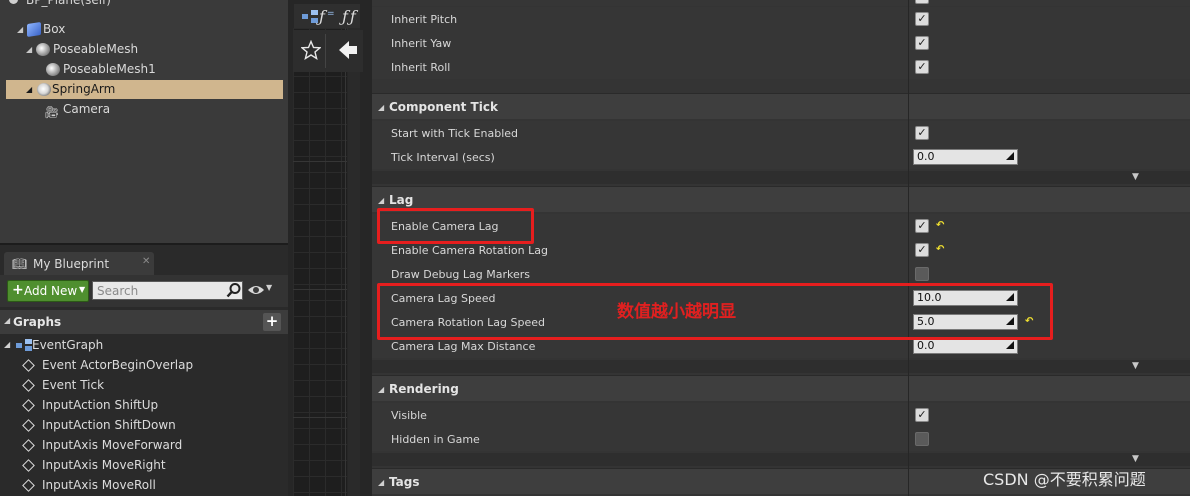  I want to click on checkbox: ✓, so click(922, 2).